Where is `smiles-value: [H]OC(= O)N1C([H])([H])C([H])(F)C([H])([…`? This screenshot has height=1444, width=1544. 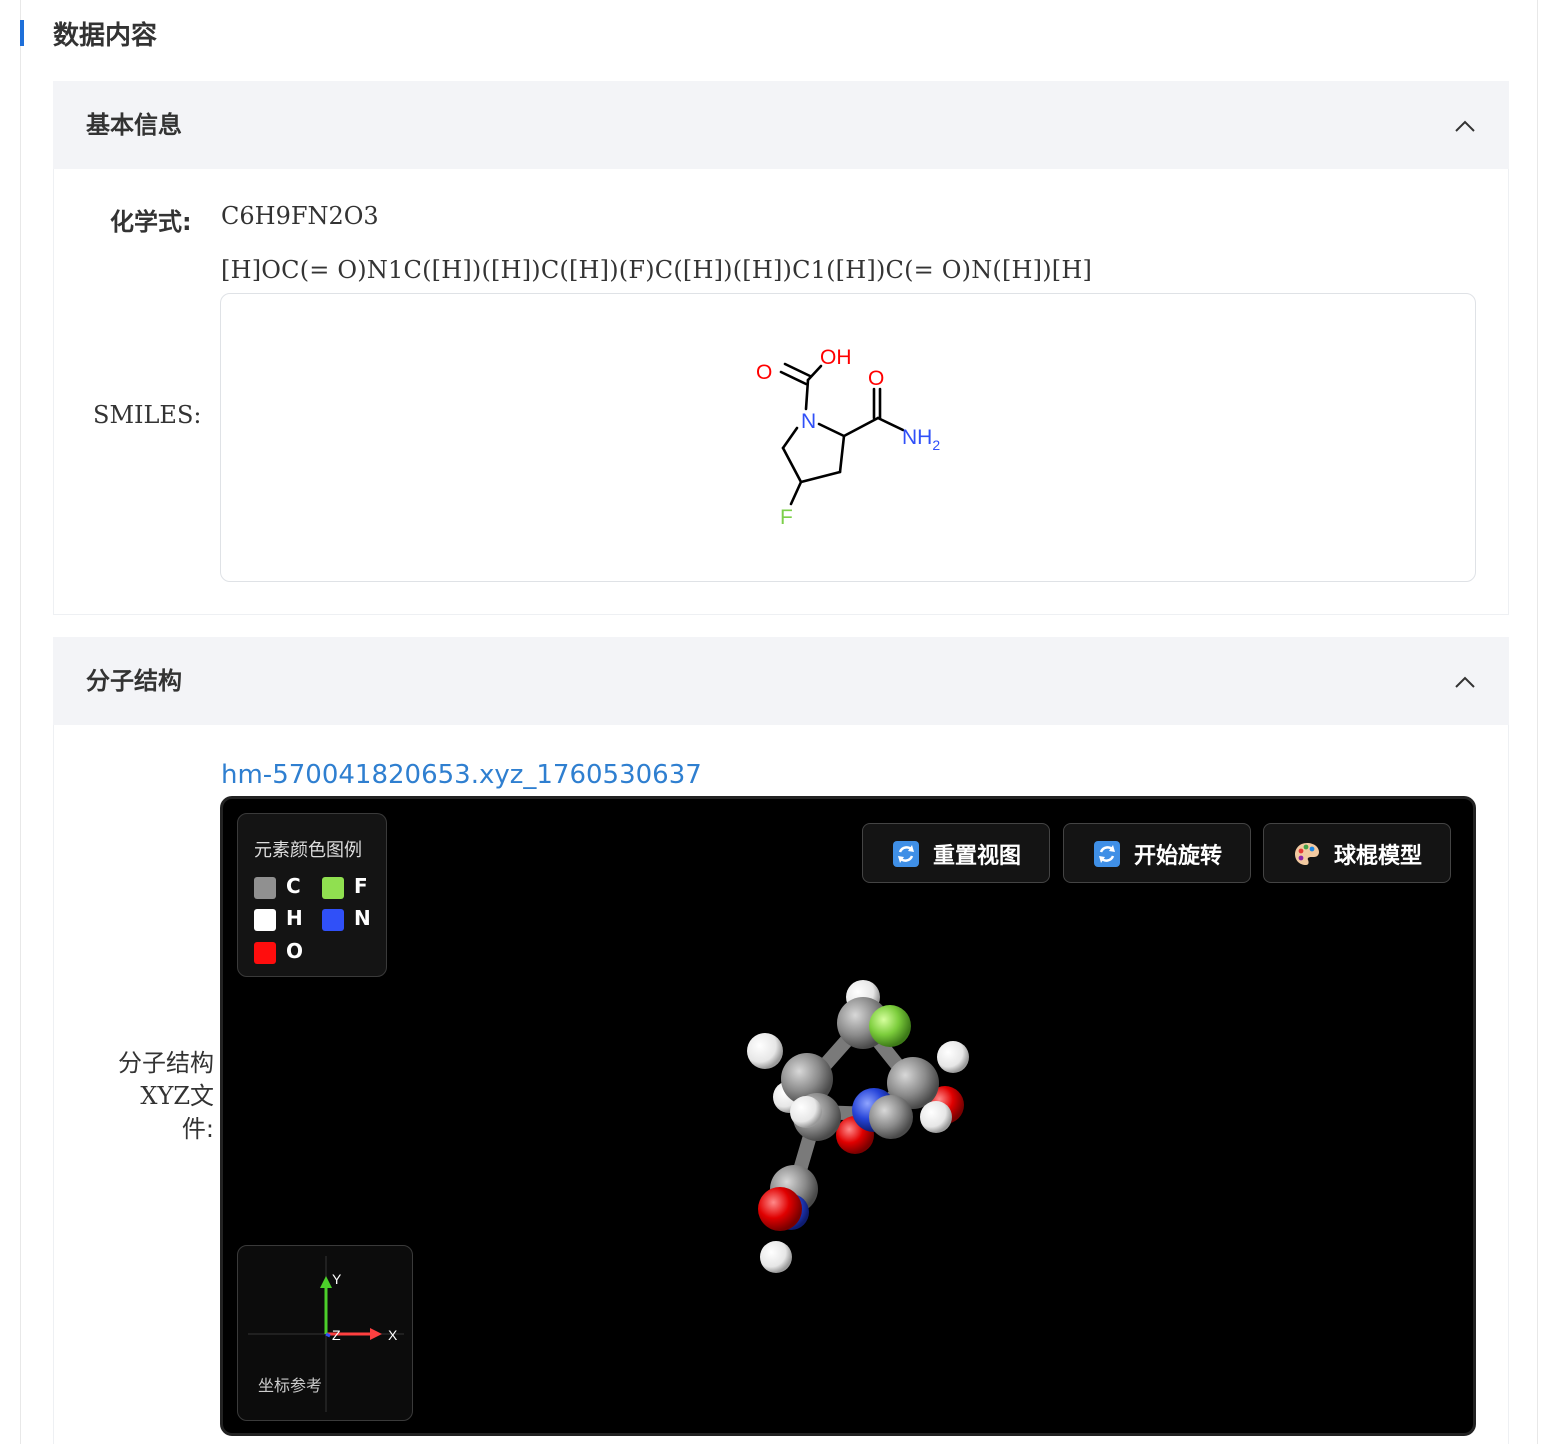
smiles-value: [H]OC(= O)N1C([H])([H])C([H])(F)C([H])([… is located at coordinates (657, 270).